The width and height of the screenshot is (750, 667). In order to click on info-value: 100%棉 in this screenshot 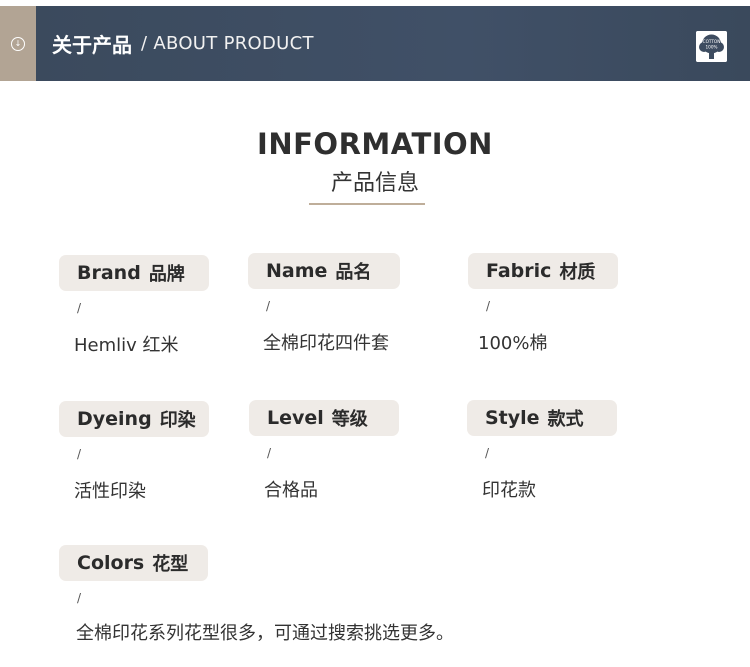, I will do `click(513, 343)`.